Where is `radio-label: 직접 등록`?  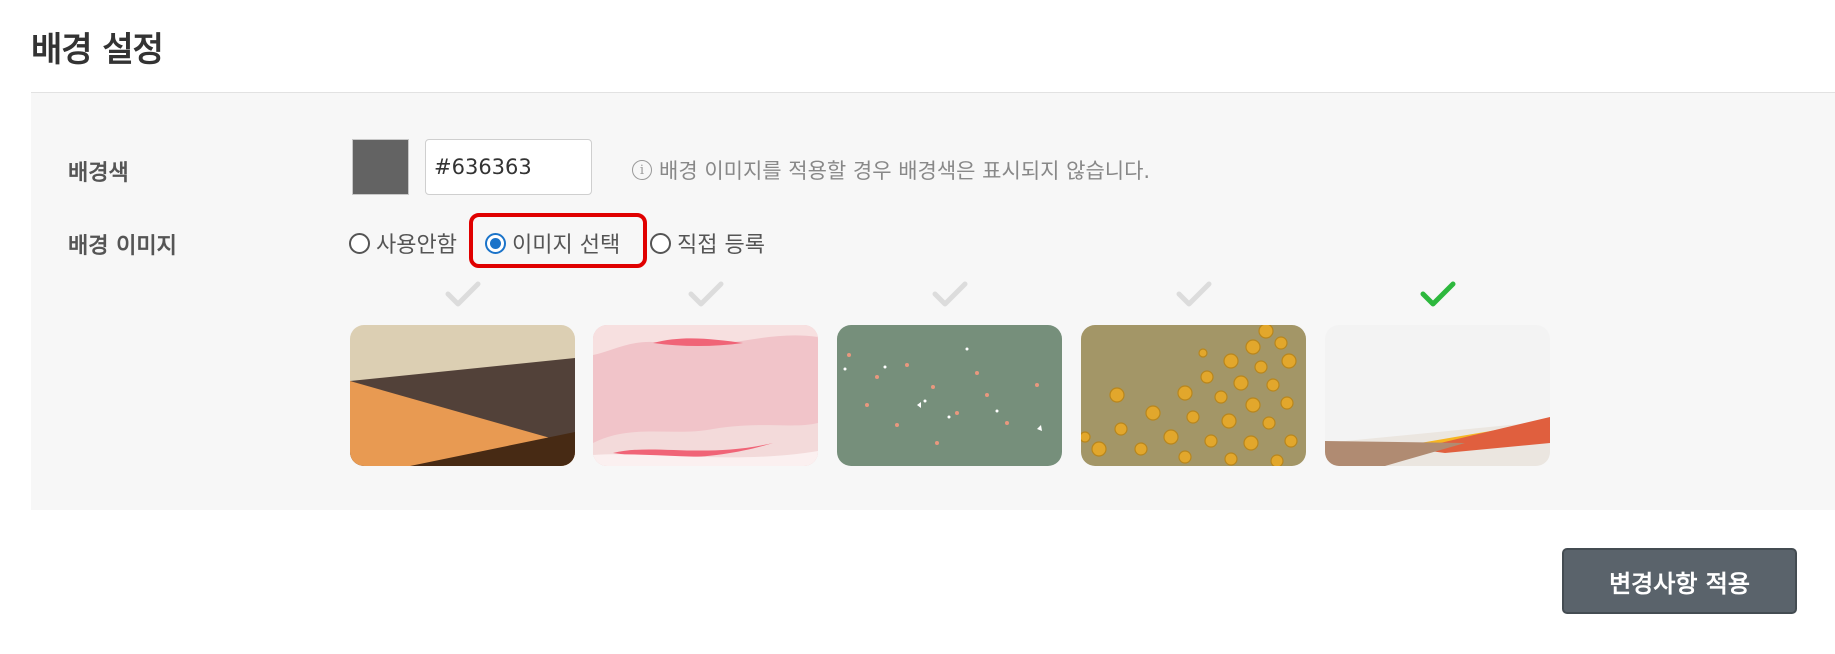
radio-label: 직접 등록 is located at coordinates (721, 245).